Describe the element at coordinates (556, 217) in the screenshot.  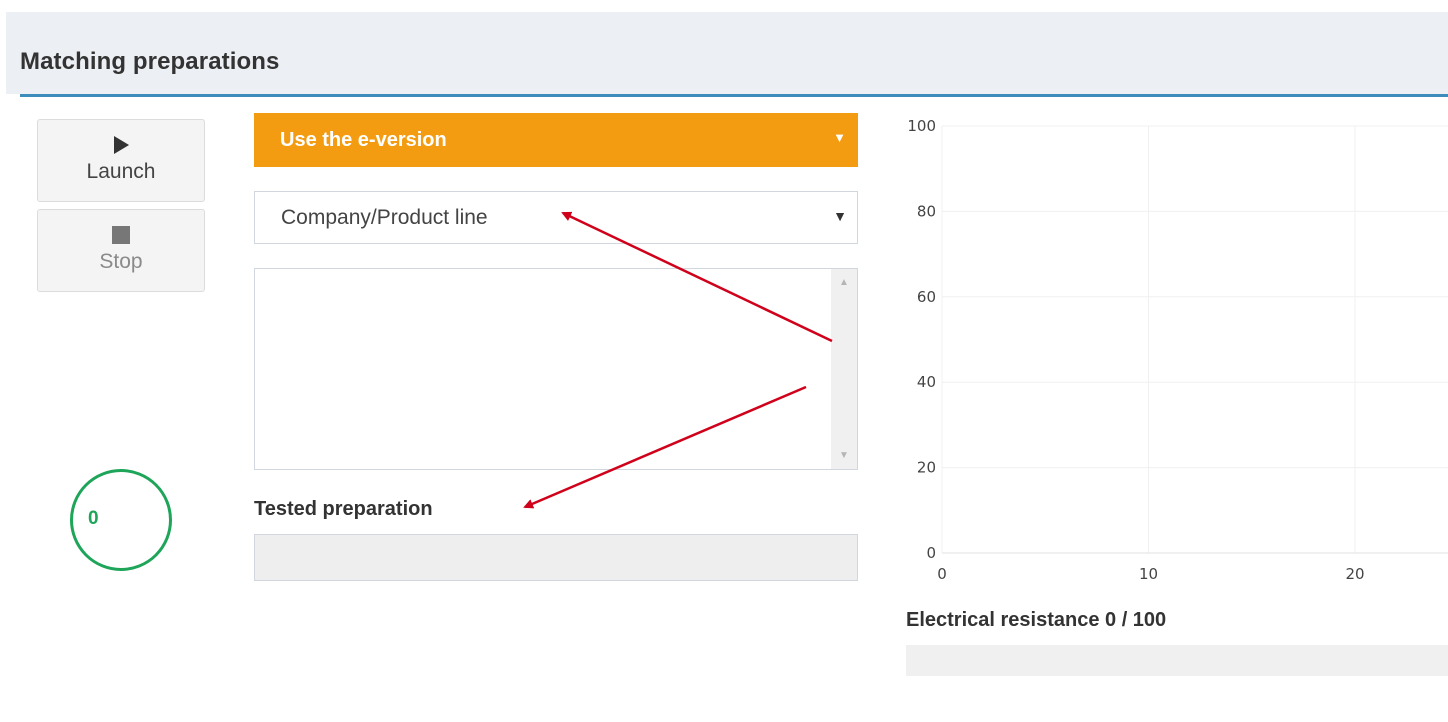
I see `company-product-line-select: Company/Product line ▼` at that location.